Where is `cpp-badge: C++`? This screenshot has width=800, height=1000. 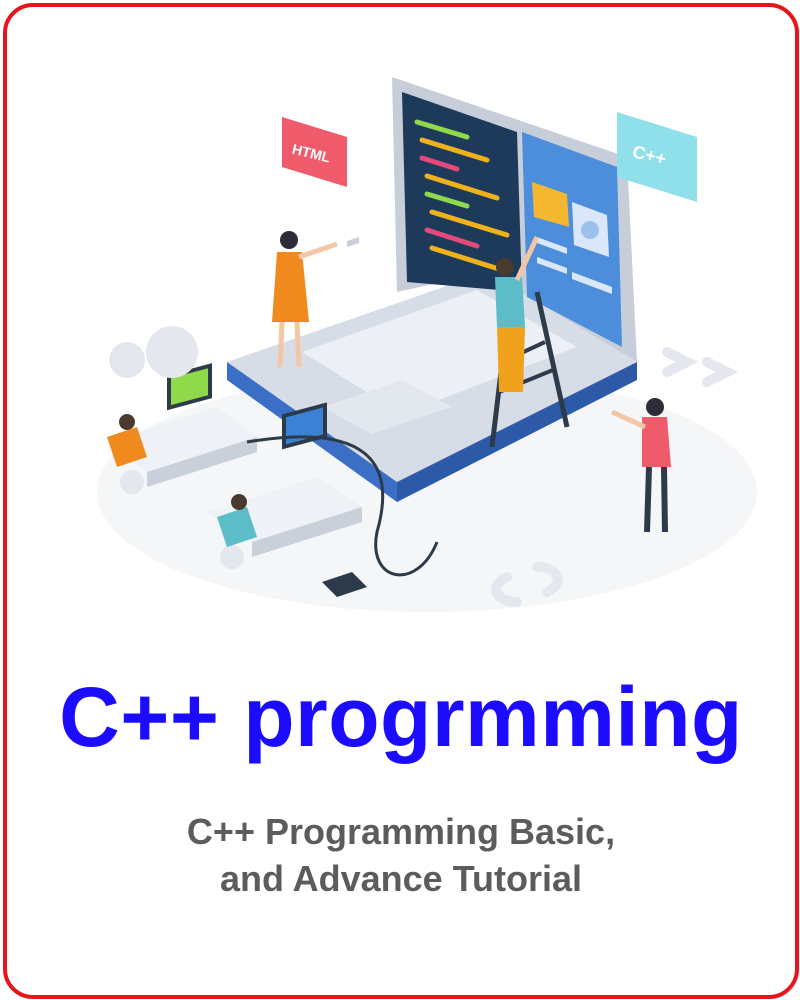 cpp-badge: C++ is located at coordinates (657, 157).